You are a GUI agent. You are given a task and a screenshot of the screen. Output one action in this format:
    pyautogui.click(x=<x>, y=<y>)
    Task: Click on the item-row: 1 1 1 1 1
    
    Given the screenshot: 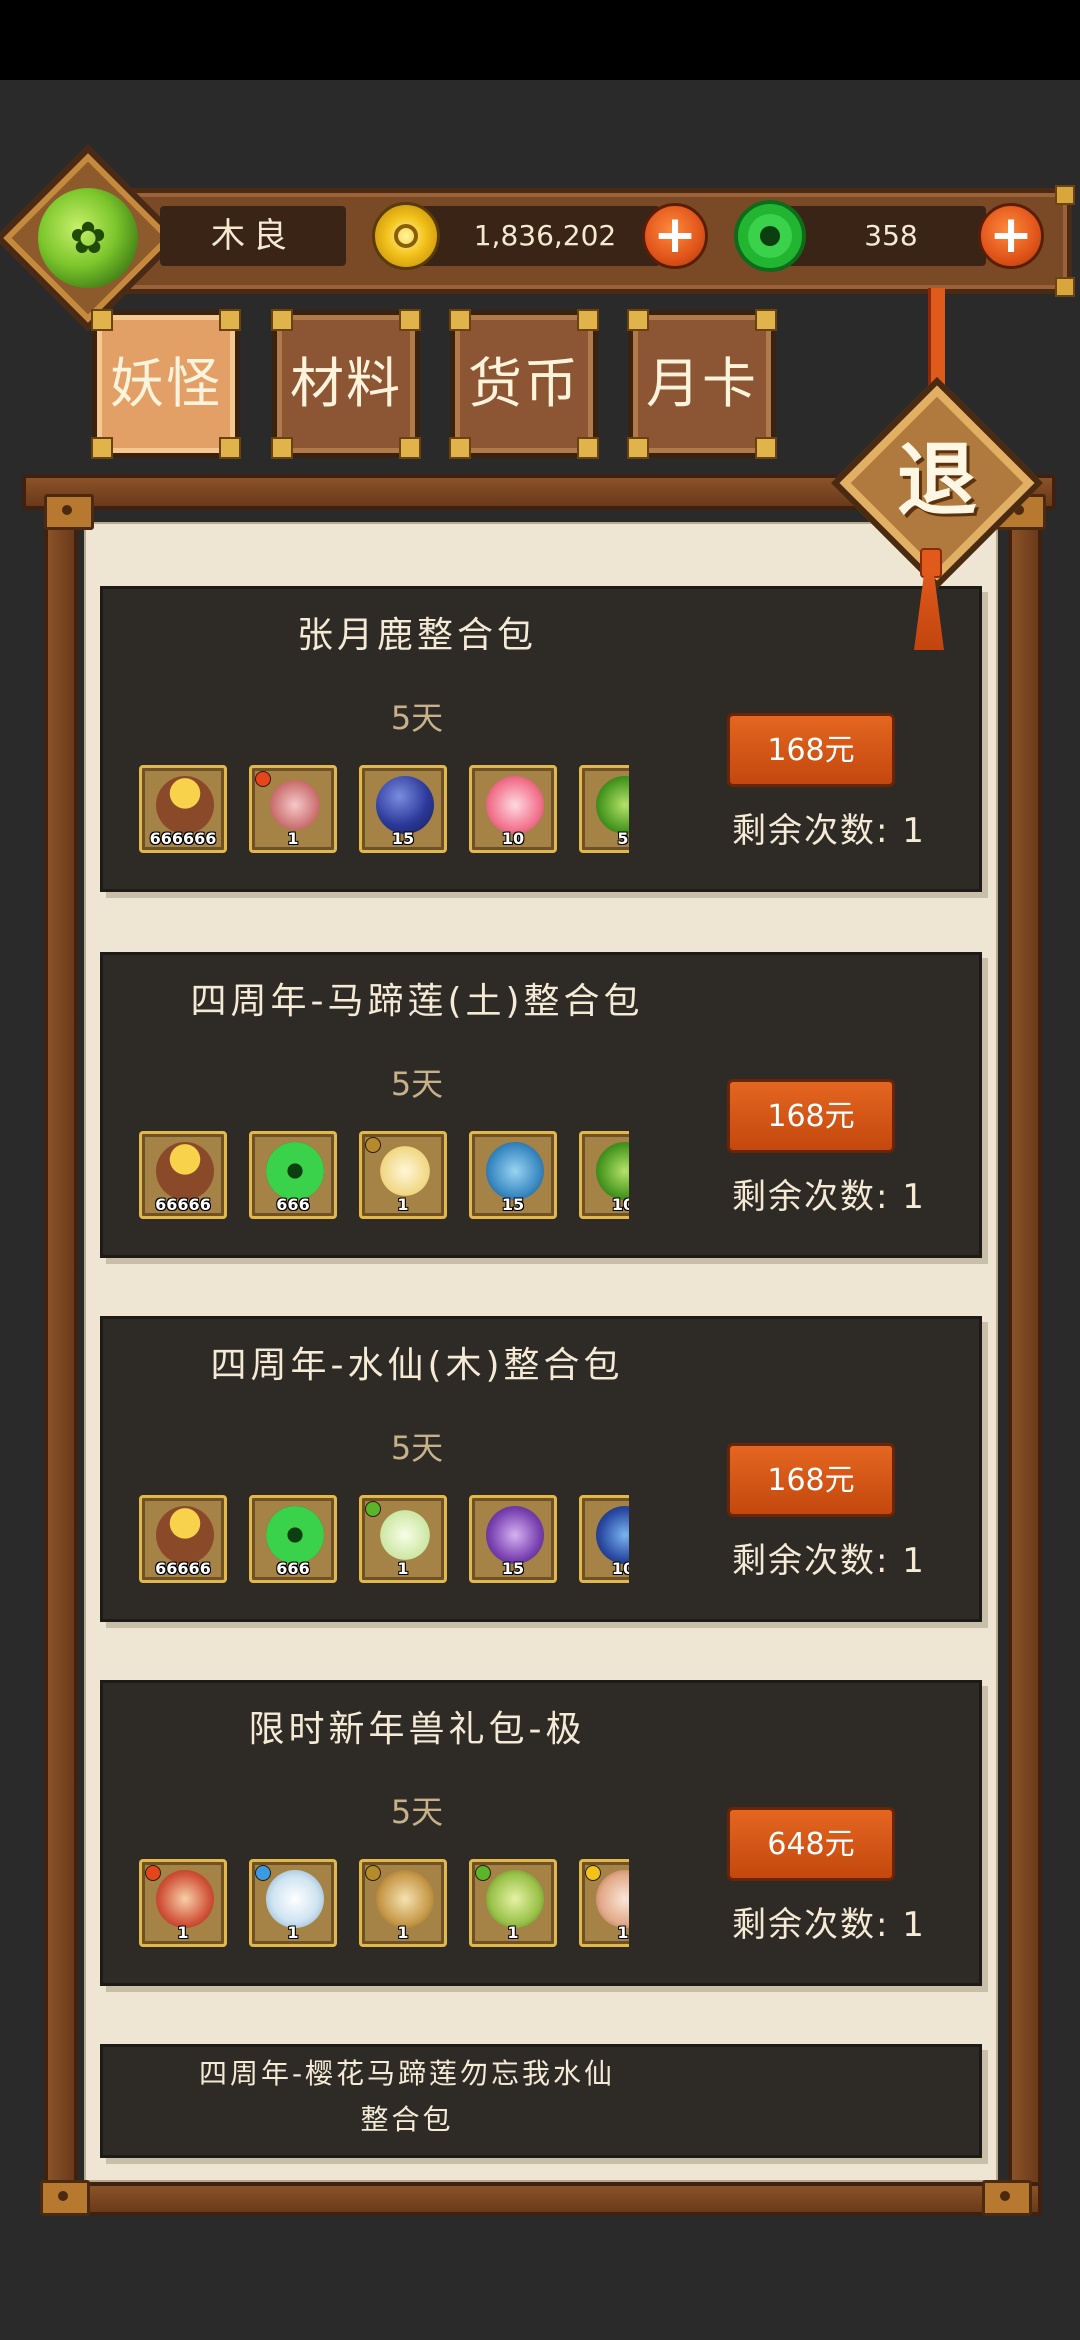 What is the action you would take?
    pyautogui.click(x=384, y=1905)
    